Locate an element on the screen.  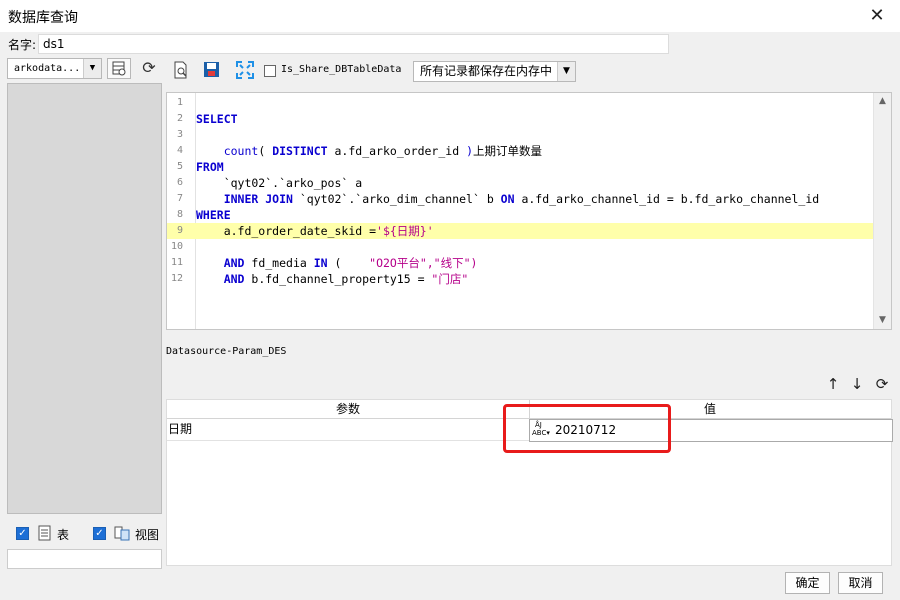
code-line: 1 is located at coordinates (521, 103).